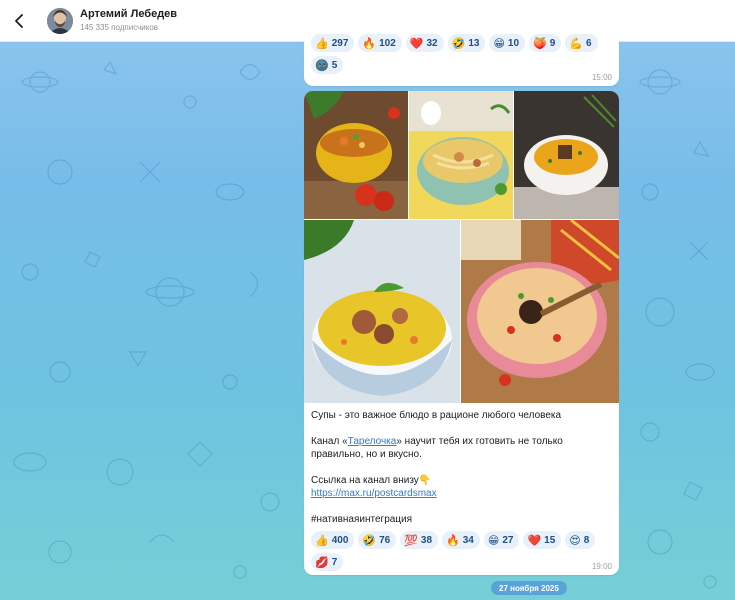 This screenshot has width=735, height=600. Describe the element at coordinates (419, 540) in the screenshot. I see `reaction-chip: 💯 38` at that location.